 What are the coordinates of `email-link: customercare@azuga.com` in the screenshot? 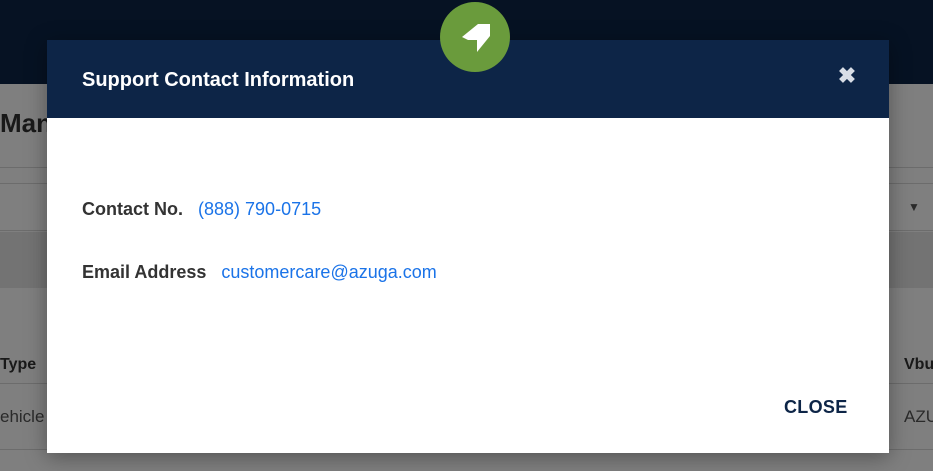 It's located at (328, 272).